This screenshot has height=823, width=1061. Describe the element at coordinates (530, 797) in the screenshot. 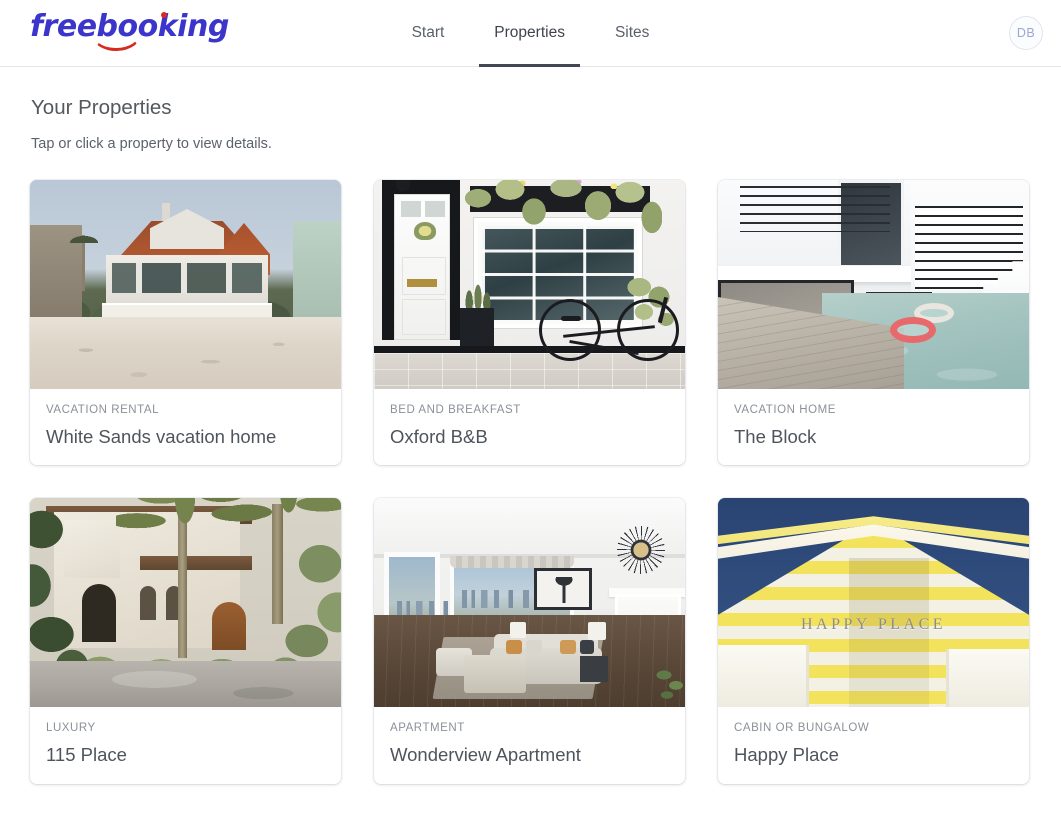

I see `page-bottom-spacer` at that location.